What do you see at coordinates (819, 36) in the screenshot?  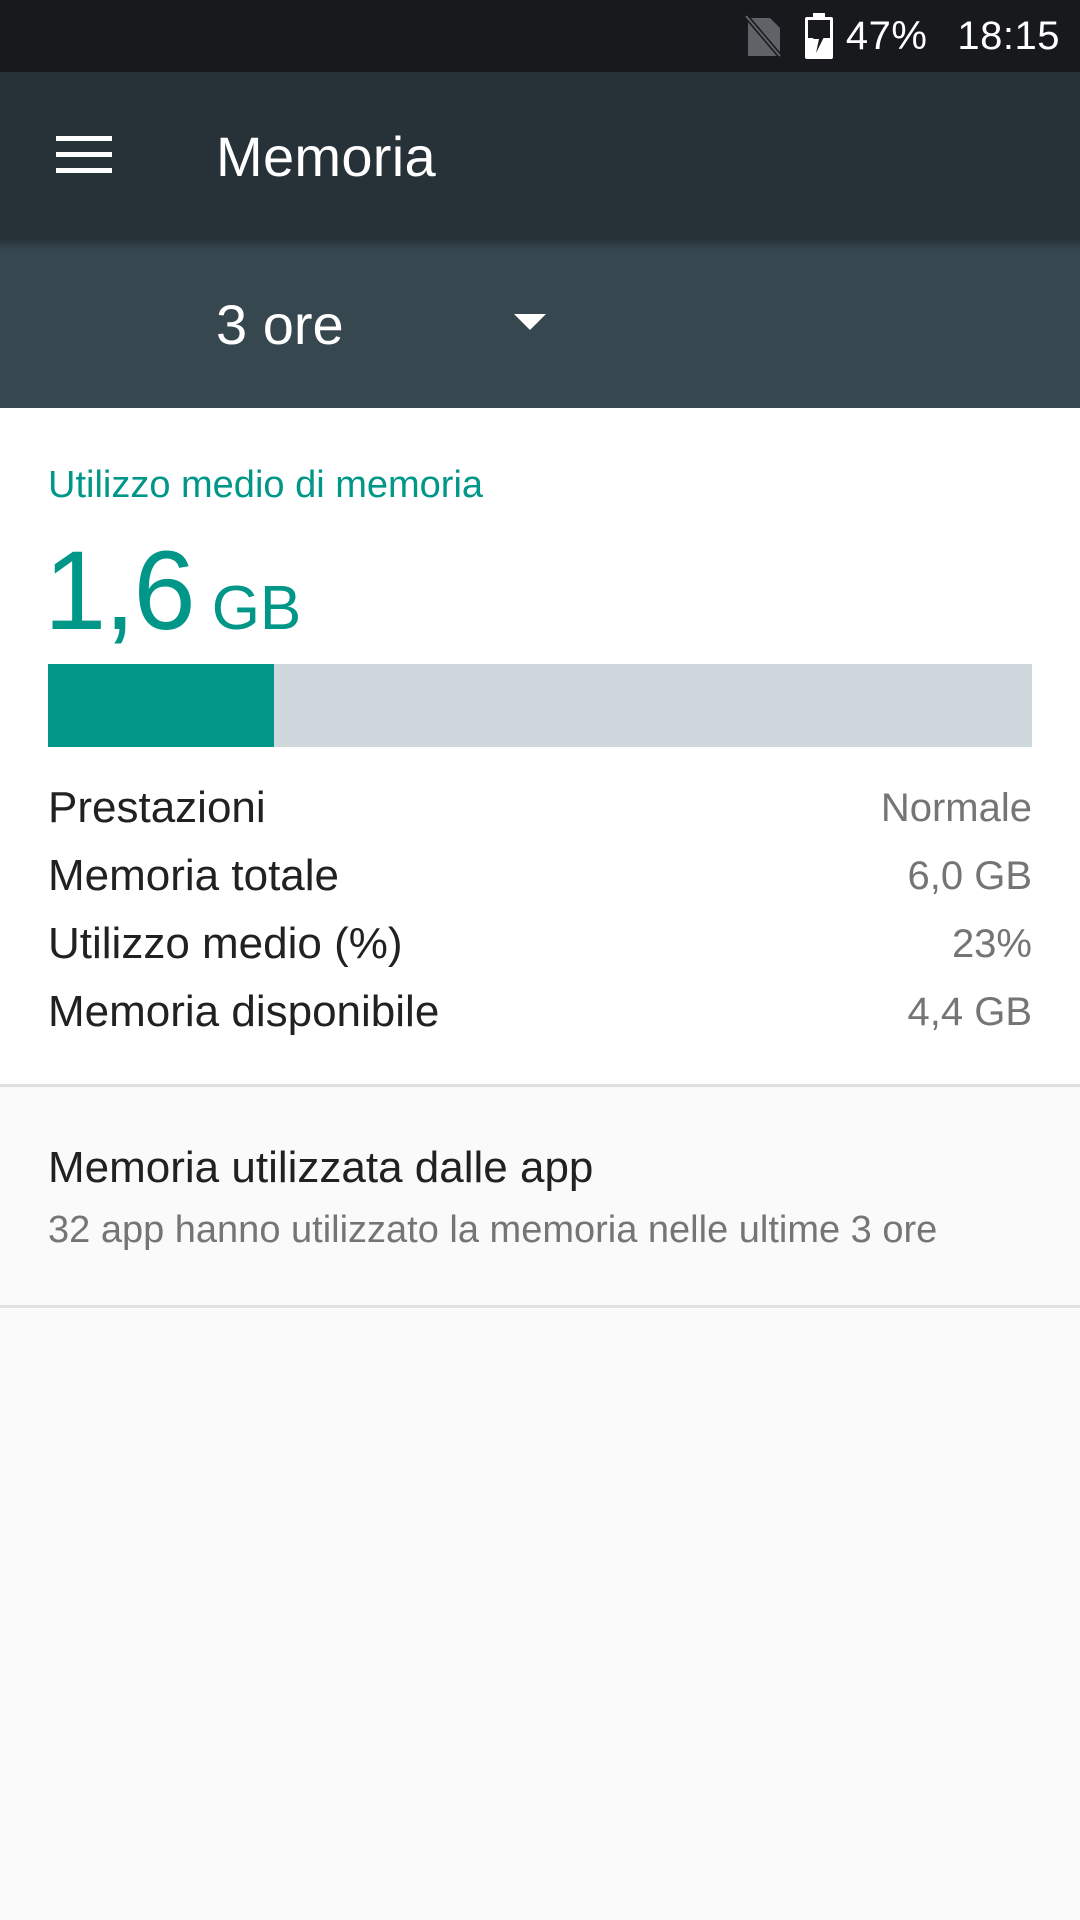 I see `battery-charging-icon` at bounding box center [819, 36].